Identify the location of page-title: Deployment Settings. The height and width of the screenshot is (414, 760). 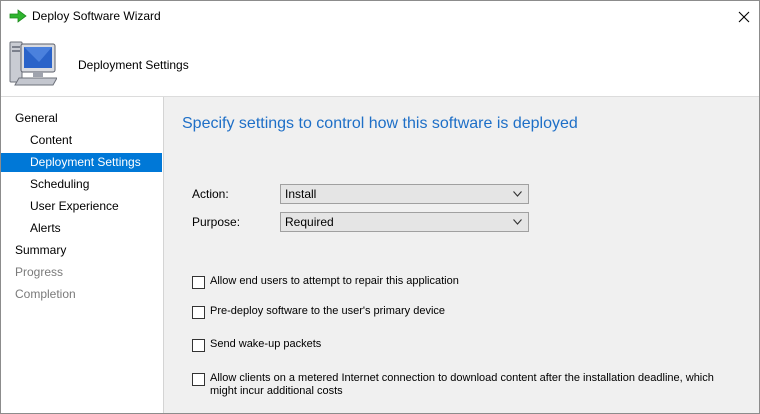
(133, 65).